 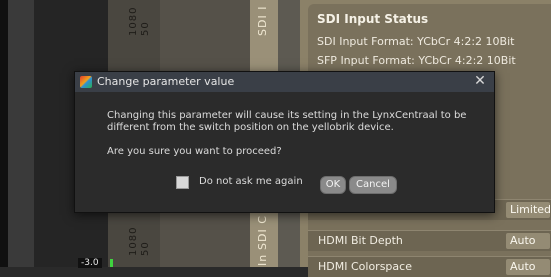 What do you see at coordinates (416, 41) in the screenshot?
I see `sdi-input-format: SDI Input Format: YCbCr 4:2:2 10Bit` at bounding box center [416, 41].